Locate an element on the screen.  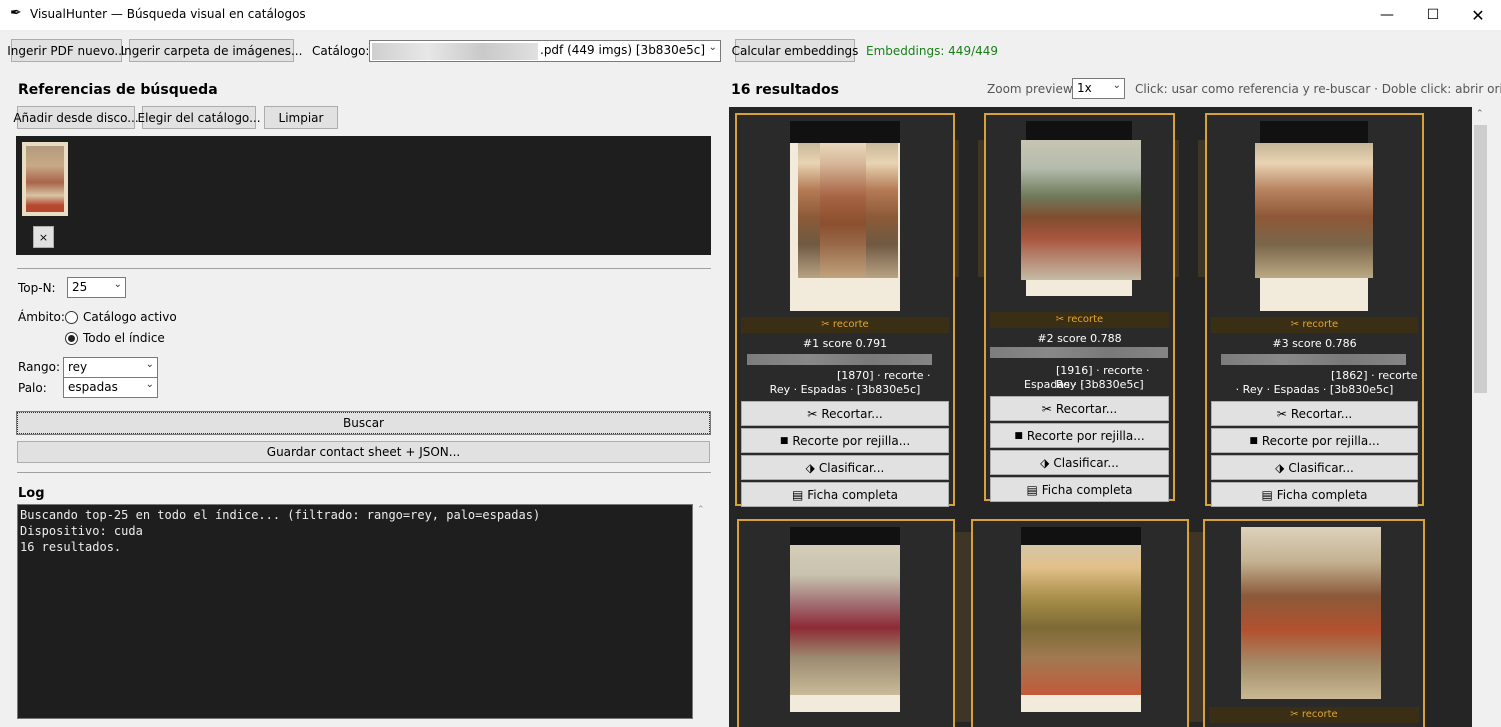
scrollbar-thumb is located at coordinates (1480, 259).